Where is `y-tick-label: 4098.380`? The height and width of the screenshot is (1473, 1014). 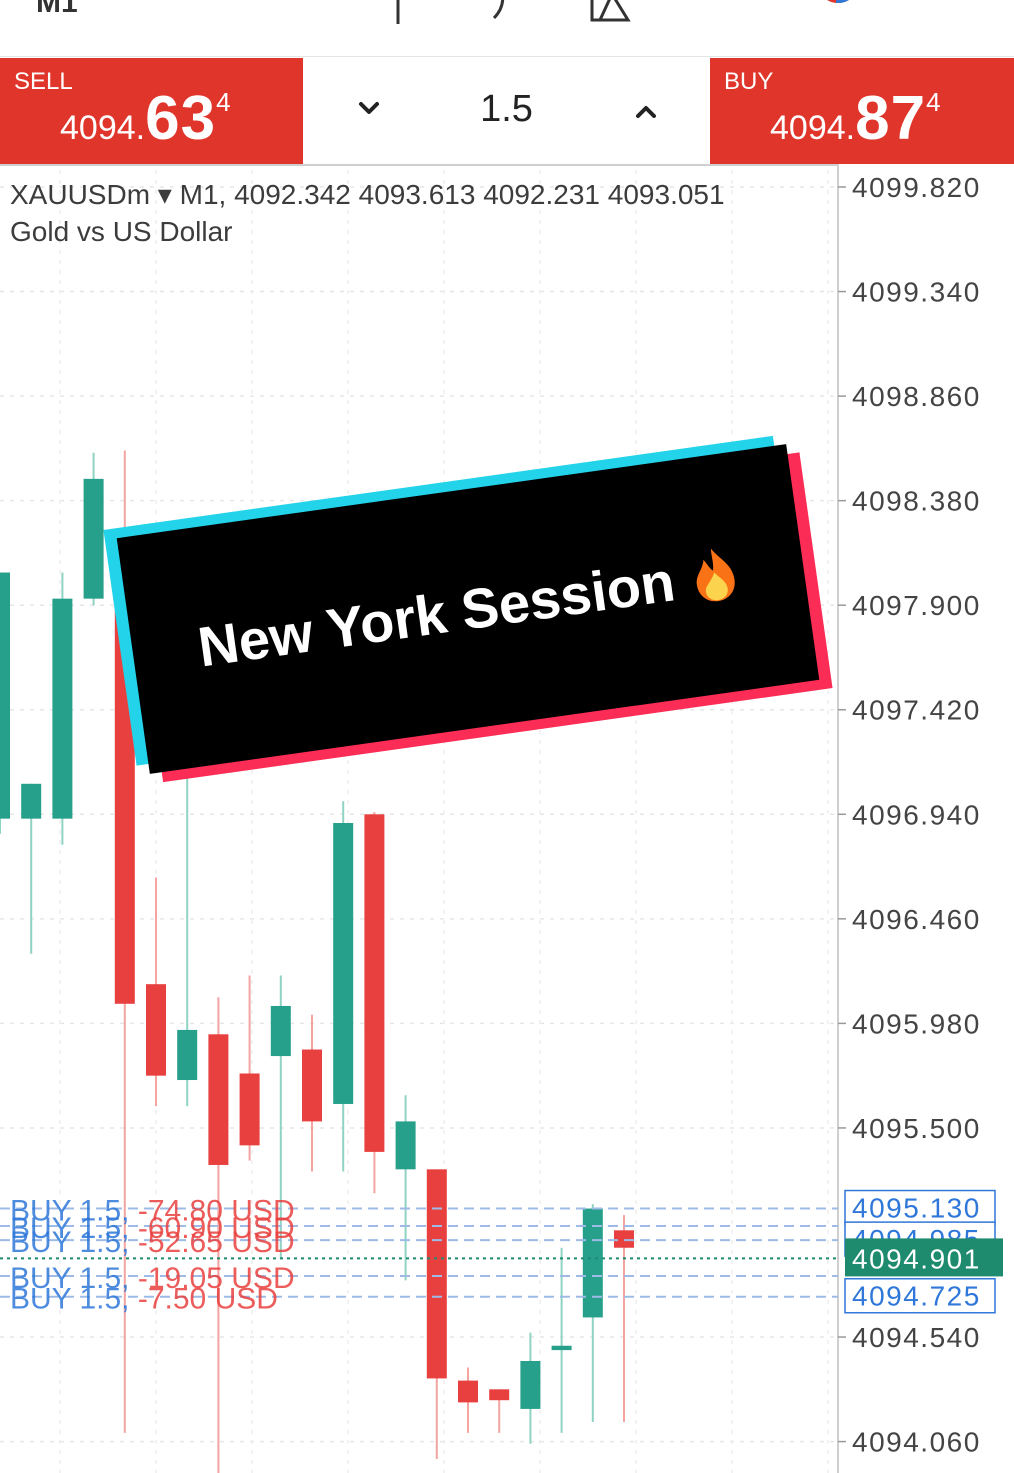 y-tick-label: 4098.380 is located at coordinates (916, 501).